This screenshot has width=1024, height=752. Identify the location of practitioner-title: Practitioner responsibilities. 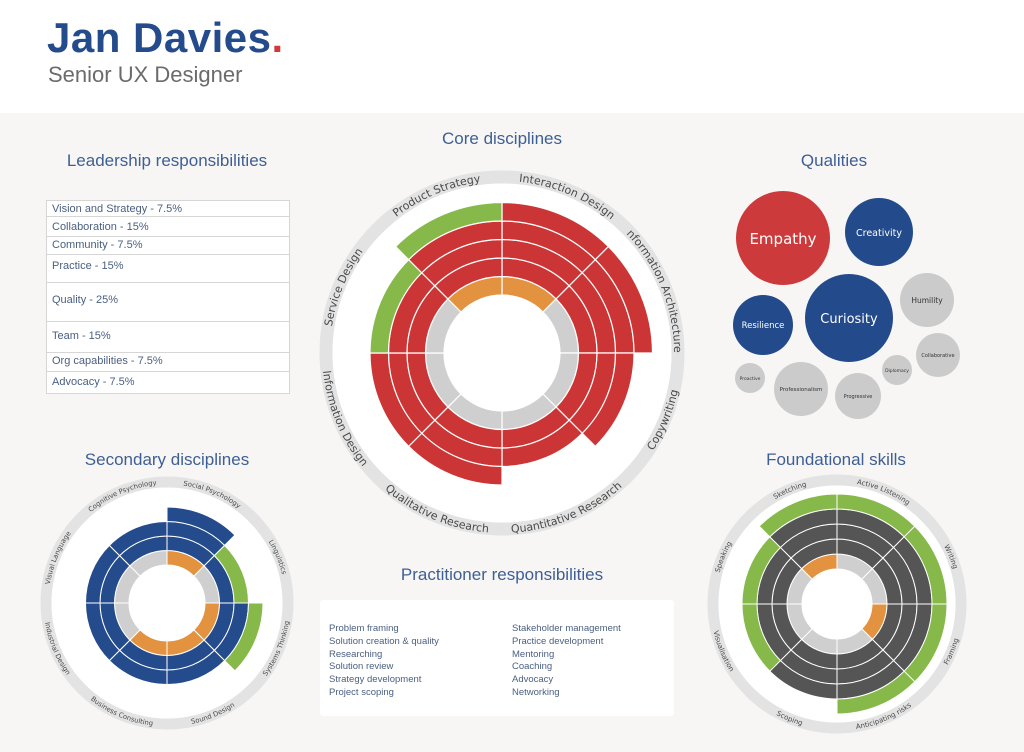
(502, 574).